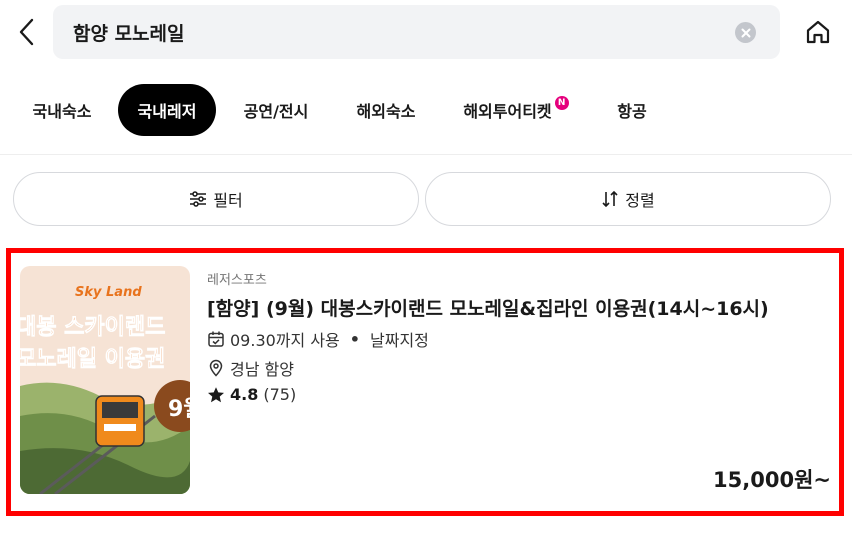 The width and height of the screenshot is (852, 533). I want to click on tab-label: 국내숙소, so click(62, 111).